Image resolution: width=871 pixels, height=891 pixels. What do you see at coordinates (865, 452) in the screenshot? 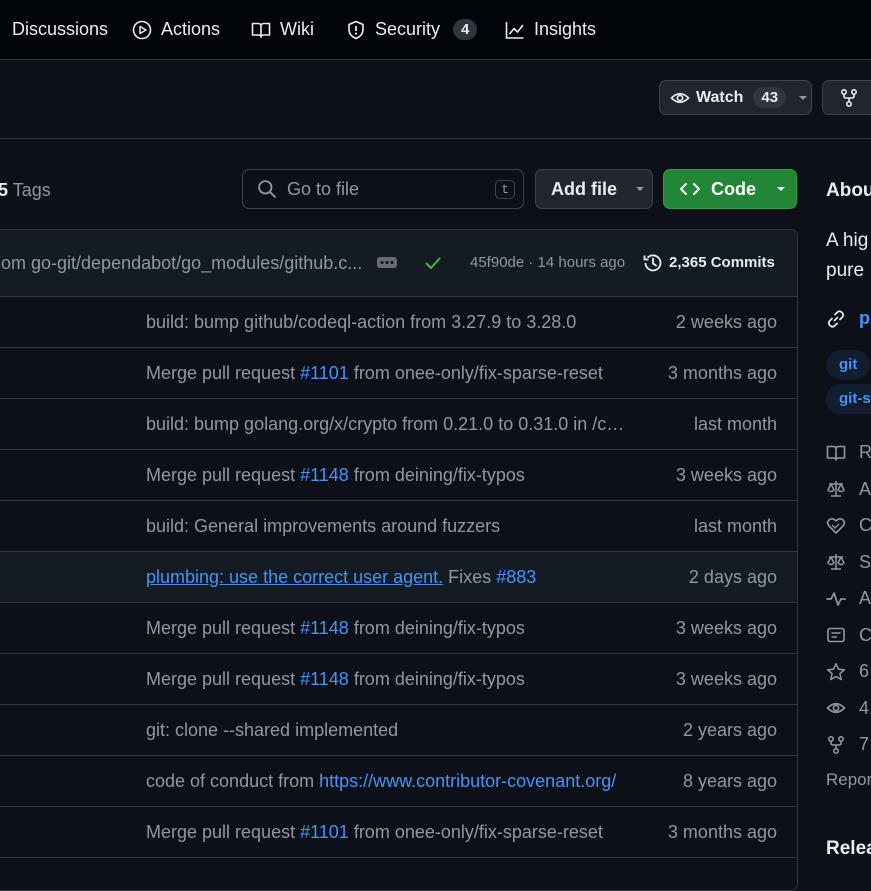
I see `about-meta-label: R` at bounding box center [865, 452].